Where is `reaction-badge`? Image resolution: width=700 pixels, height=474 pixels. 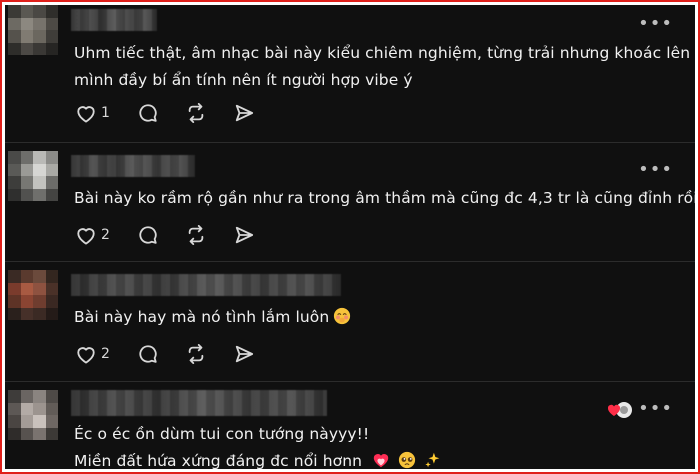 reaction-badge is located at coordinates (620, 410).